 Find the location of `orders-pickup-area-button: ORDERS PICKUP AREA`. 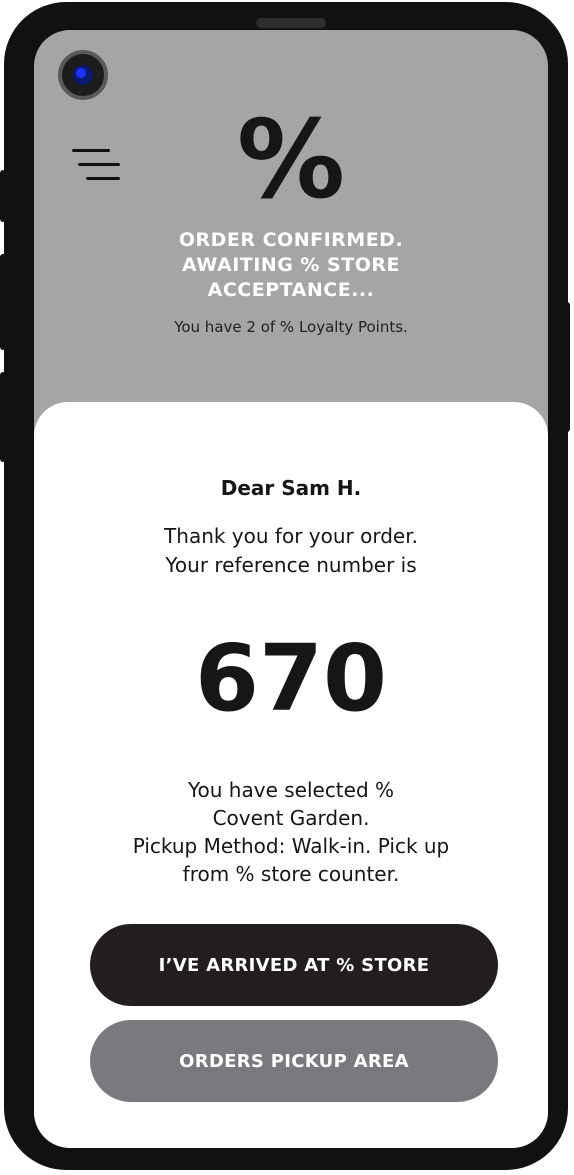

orders-pickup-area-button: ORDERS PICKUP AREA is located at coordinates (294, 1061).